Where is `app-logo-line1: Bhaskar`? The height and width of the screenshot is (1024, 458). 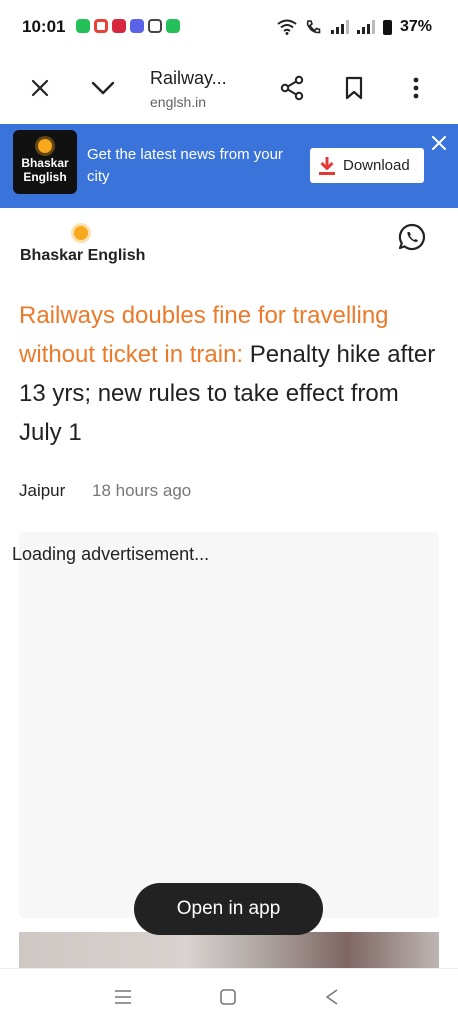
app-logo-line1: Bhaskar is located at coordinates (45, 163).